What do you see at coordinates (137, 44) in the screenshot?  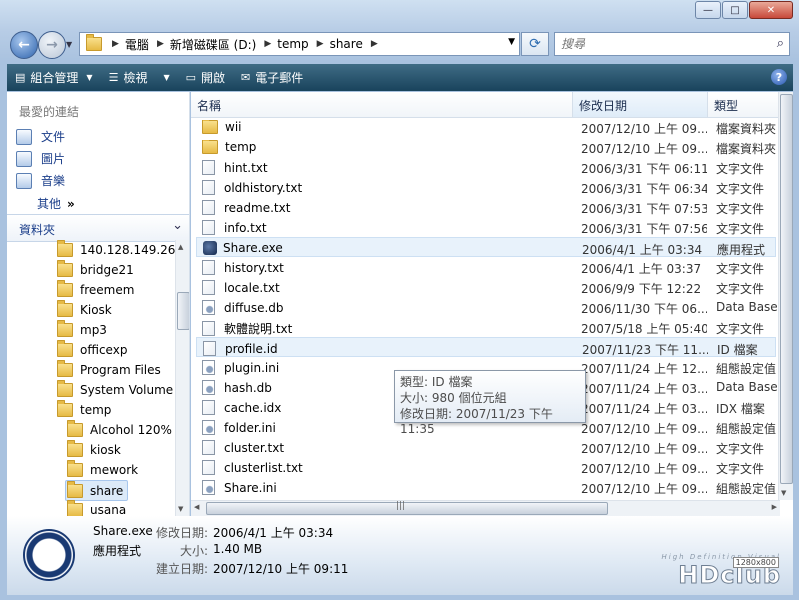 I see `breadcrumb-computer: 電腦` at bounding box center [137, 44].